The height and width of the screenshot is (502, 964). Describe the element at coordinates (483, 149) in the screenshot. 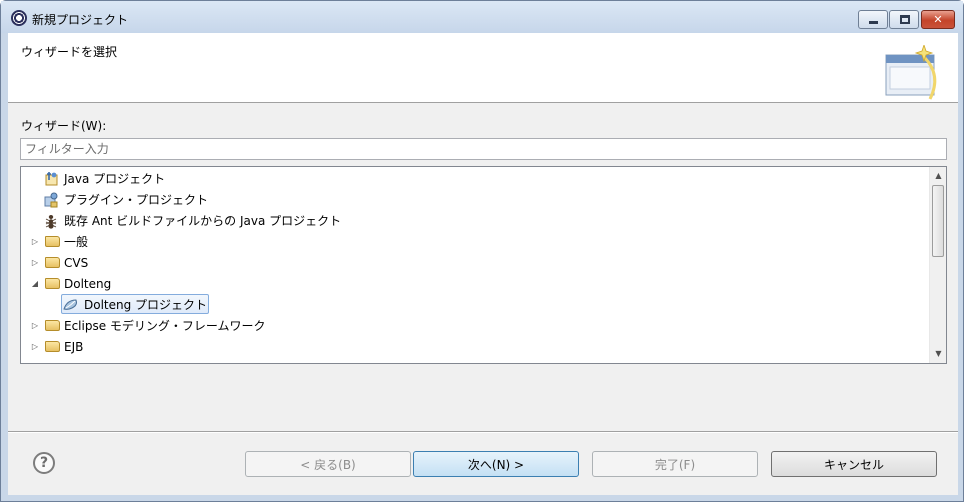

I see `wizard-filter-input` at that location.